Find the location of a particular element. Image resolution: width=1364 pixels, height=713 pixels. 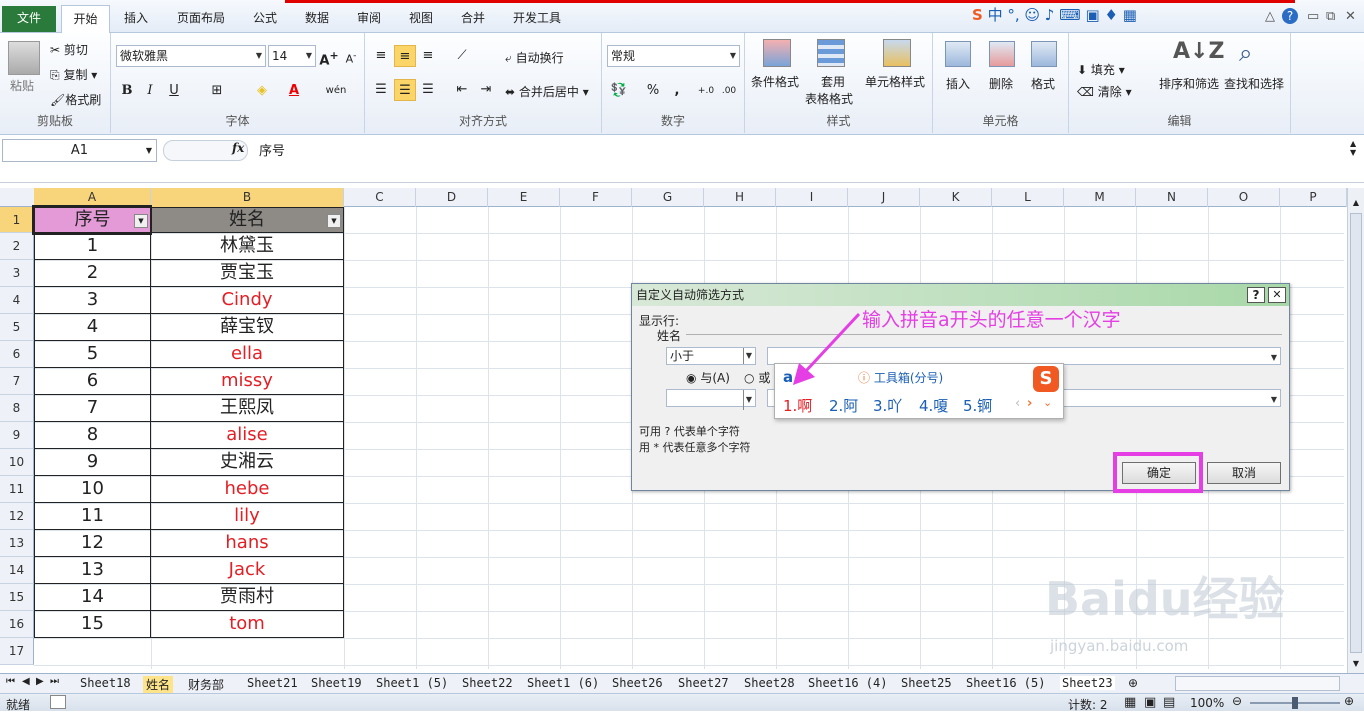

cell-seq: 6 is located at coordinates (92, 381).